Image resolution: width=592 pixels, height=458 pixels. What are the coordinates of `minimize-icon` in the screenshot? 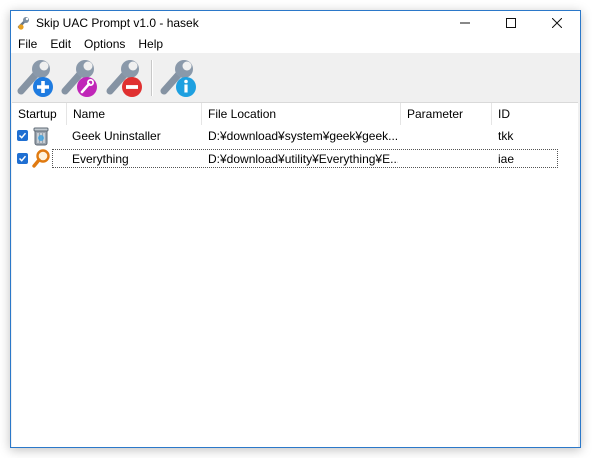 It's located at (465, 23).